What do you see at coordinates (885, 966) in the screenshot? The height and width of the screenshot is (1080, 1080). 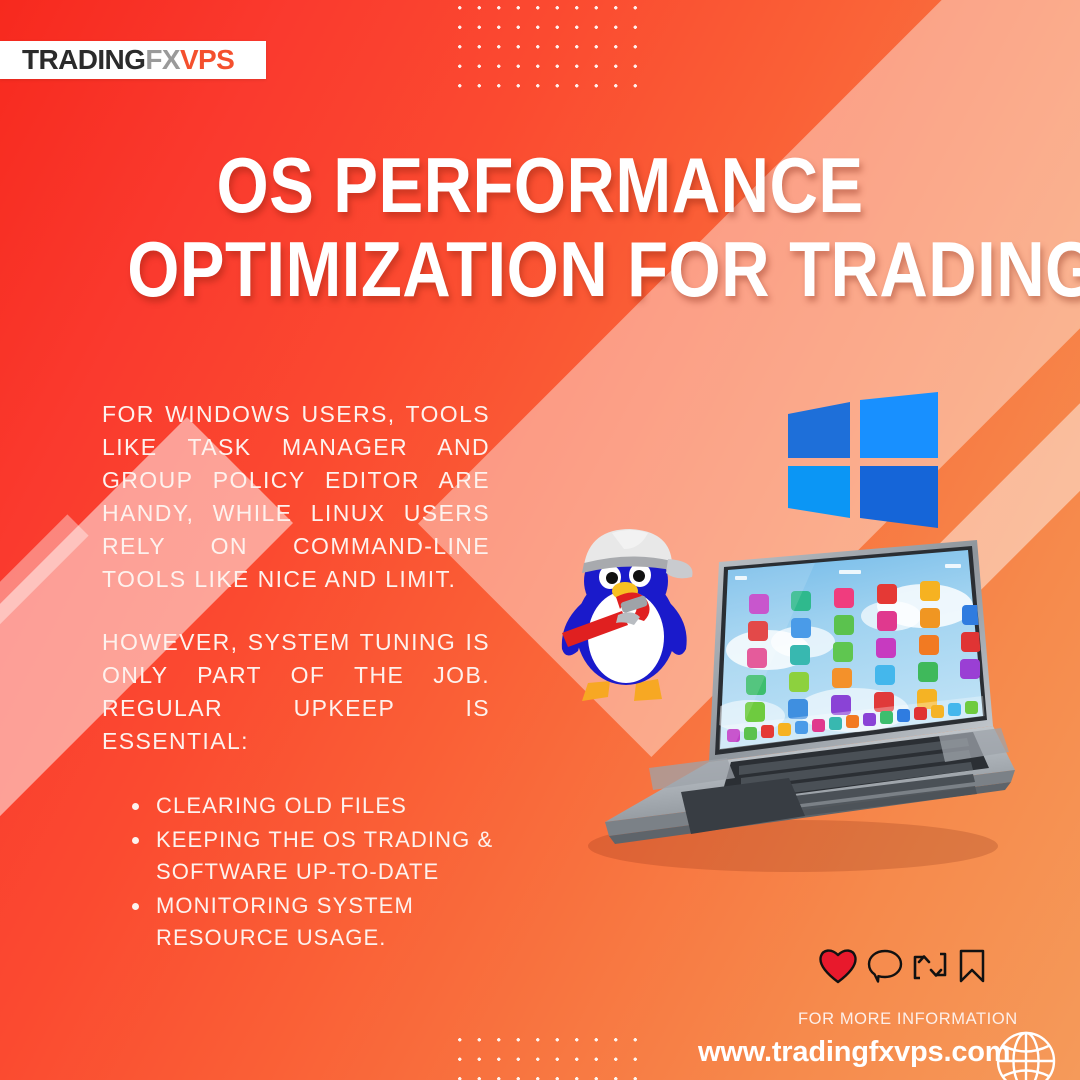 I see `comment-icon` at bounding box center [885, 966].